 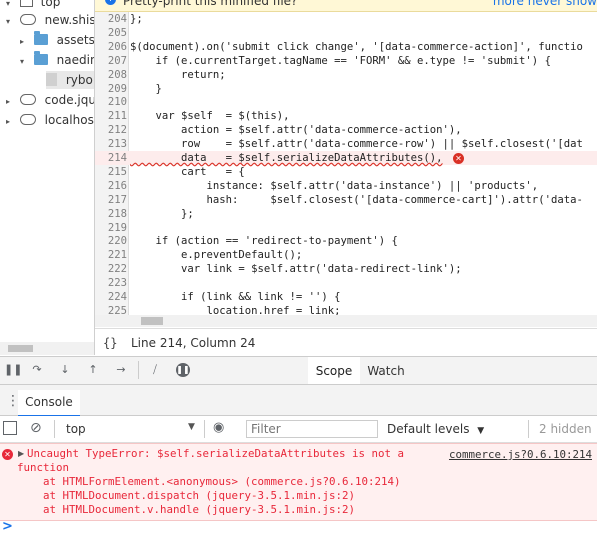 I want to click on tree-item-localhost: ▸ localhost, so click(x=50, y=121).